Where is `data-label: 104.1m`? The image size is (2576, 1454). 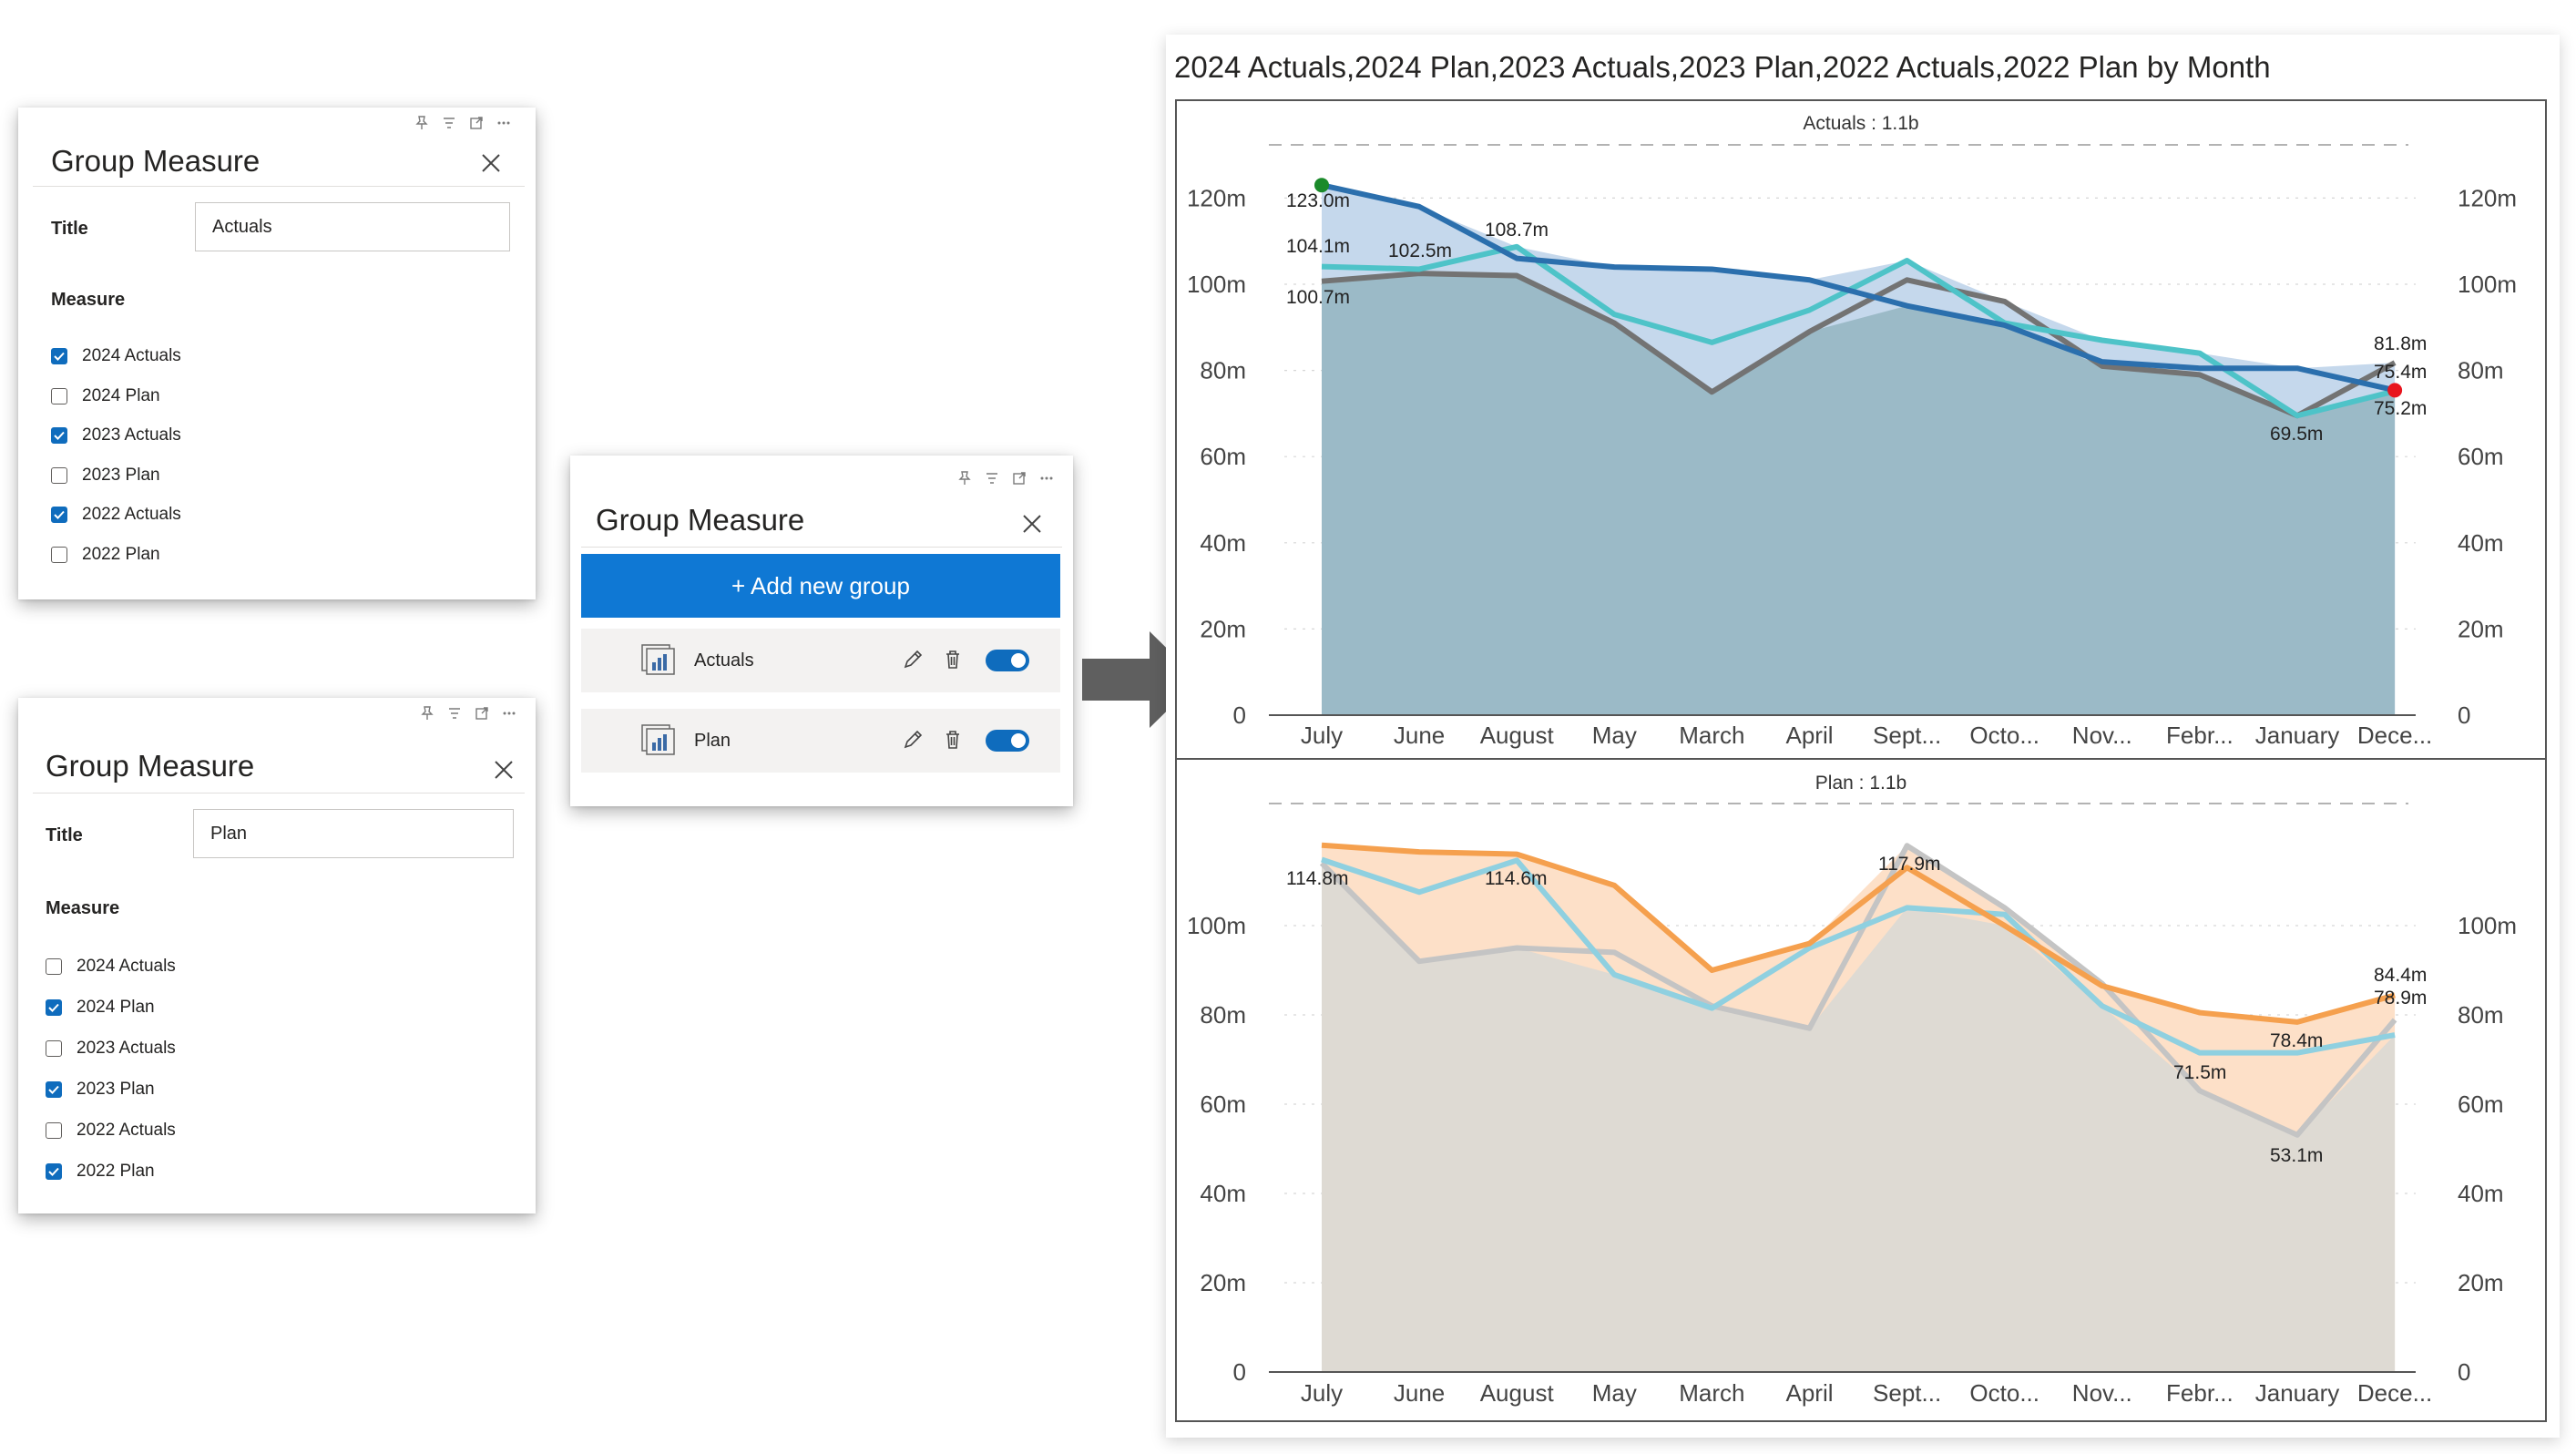 data-label: 104.1m is located at coordinates (1318, 246).